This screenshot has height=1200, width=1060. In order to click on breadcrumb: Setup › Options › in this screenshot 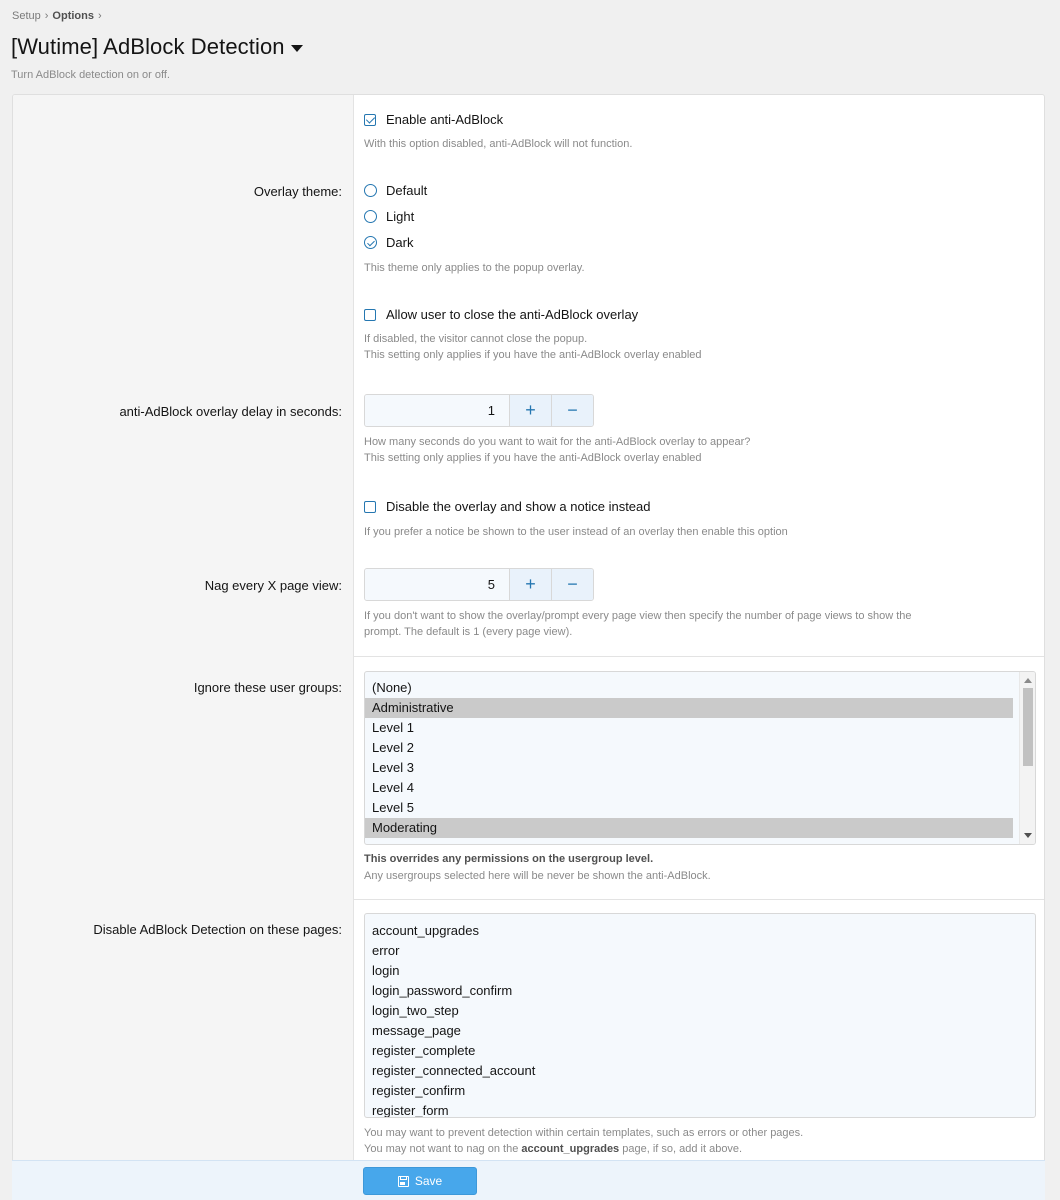, I will do `click(59, 16)`.